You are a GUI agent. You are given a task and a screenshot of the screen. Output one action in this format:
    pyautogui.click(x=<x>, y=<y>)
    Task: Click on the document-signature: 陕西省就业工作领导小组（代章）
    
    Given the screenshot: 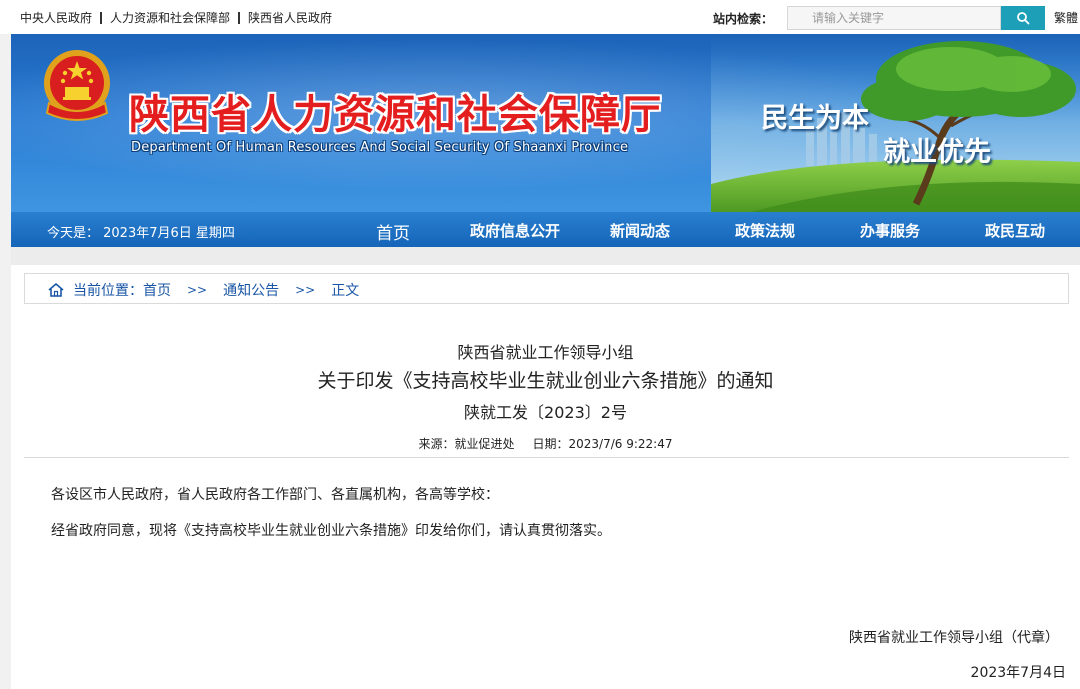 What is the action you would take?
    pyautogui.click(x=954, y=638)
    